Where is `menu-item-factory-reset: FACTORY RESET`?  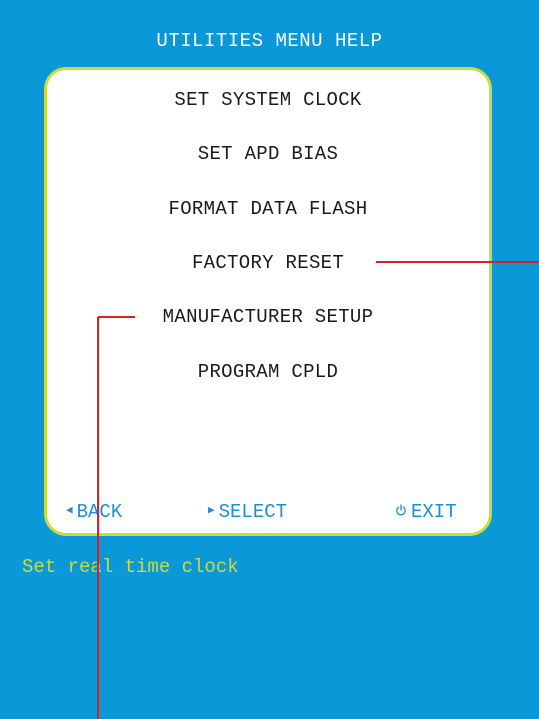
menu-item-factory-reset: FACTORY RESET is located at coordinates (268, 263).